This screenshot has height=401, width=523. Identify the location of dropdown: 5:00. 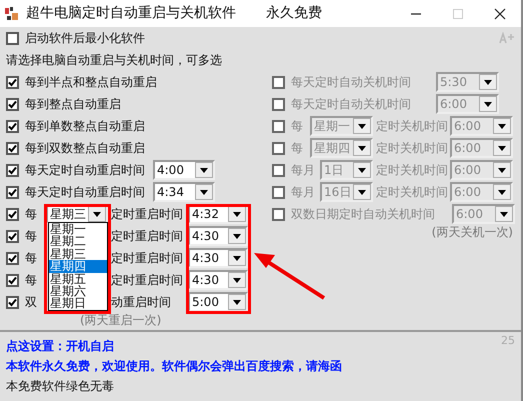
(218, 302).